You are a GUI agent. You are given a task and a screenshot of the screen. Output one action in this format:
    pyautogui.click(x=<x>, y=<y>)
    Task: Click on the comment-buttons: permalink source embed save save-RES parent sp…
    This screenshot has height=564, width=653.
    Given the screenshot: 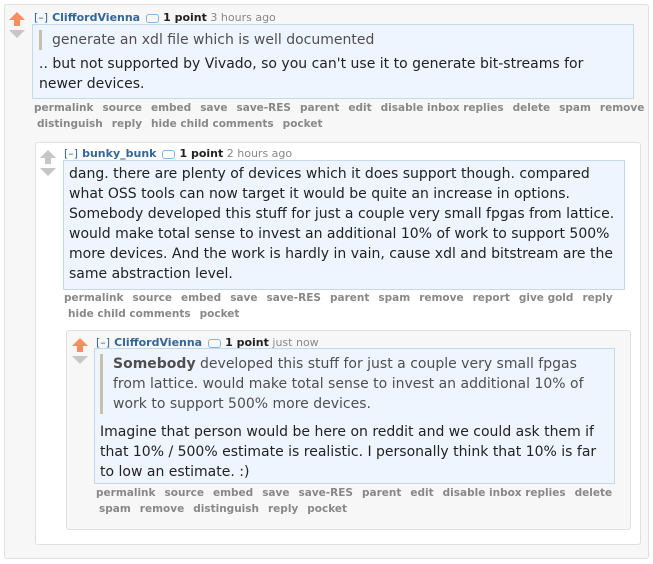 What is the action you would take?
    pyautogui.click(x=349, y=306)
    